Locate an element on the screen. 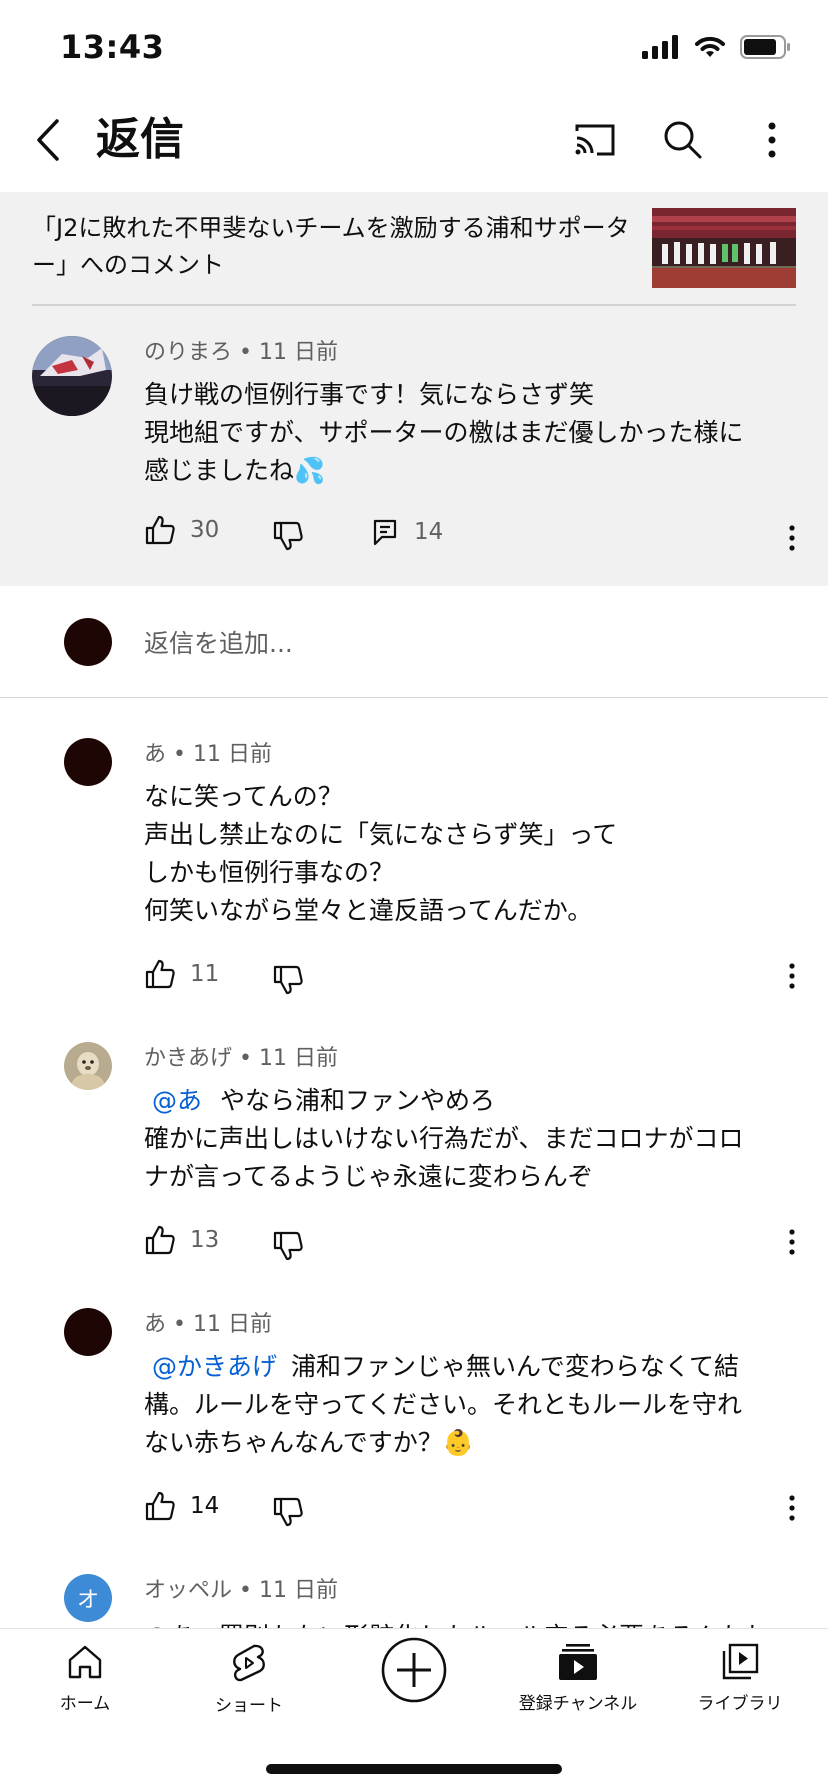  home-indicator is located at coordinates (414, 1769).